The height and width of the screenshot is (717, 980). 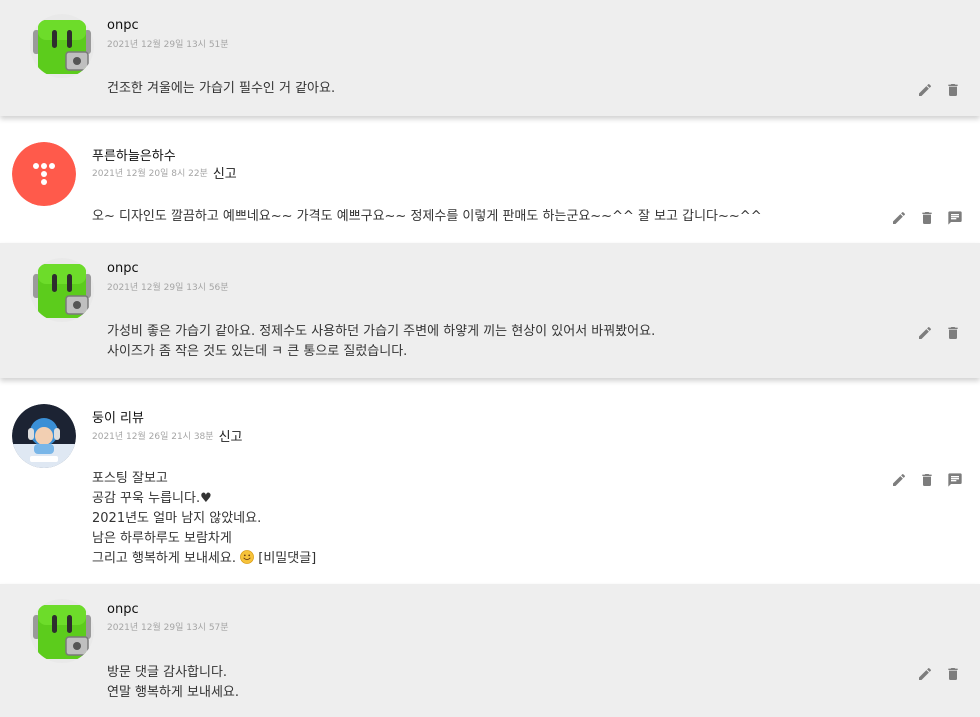 What do you see at coordinates (173, 692) in the screenshot?
I see `comment-line: 연말 행복하게 보내세요.` at bounding box center [173, 692].